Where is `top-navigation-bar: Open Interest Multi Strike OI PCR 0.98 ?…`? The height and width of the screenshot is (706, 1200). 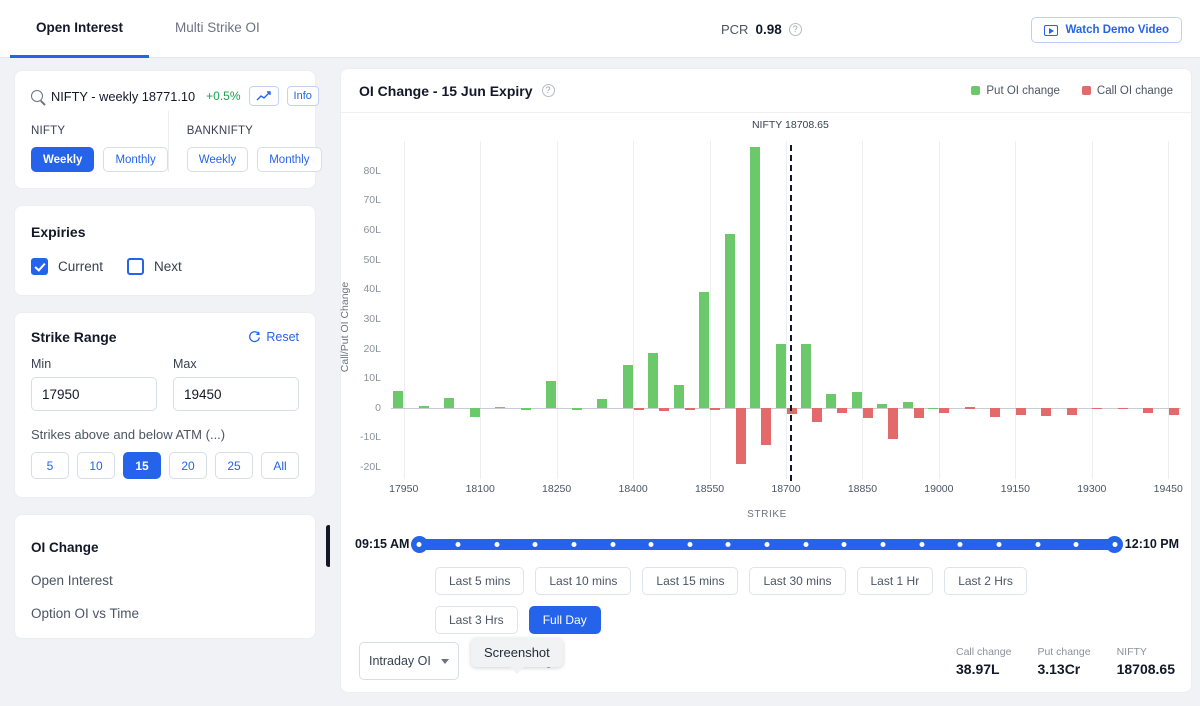
top-navigation-bar: Open Interest Multi Strike OI PCR 0.98 ?… is located at coordinates (600, 29).